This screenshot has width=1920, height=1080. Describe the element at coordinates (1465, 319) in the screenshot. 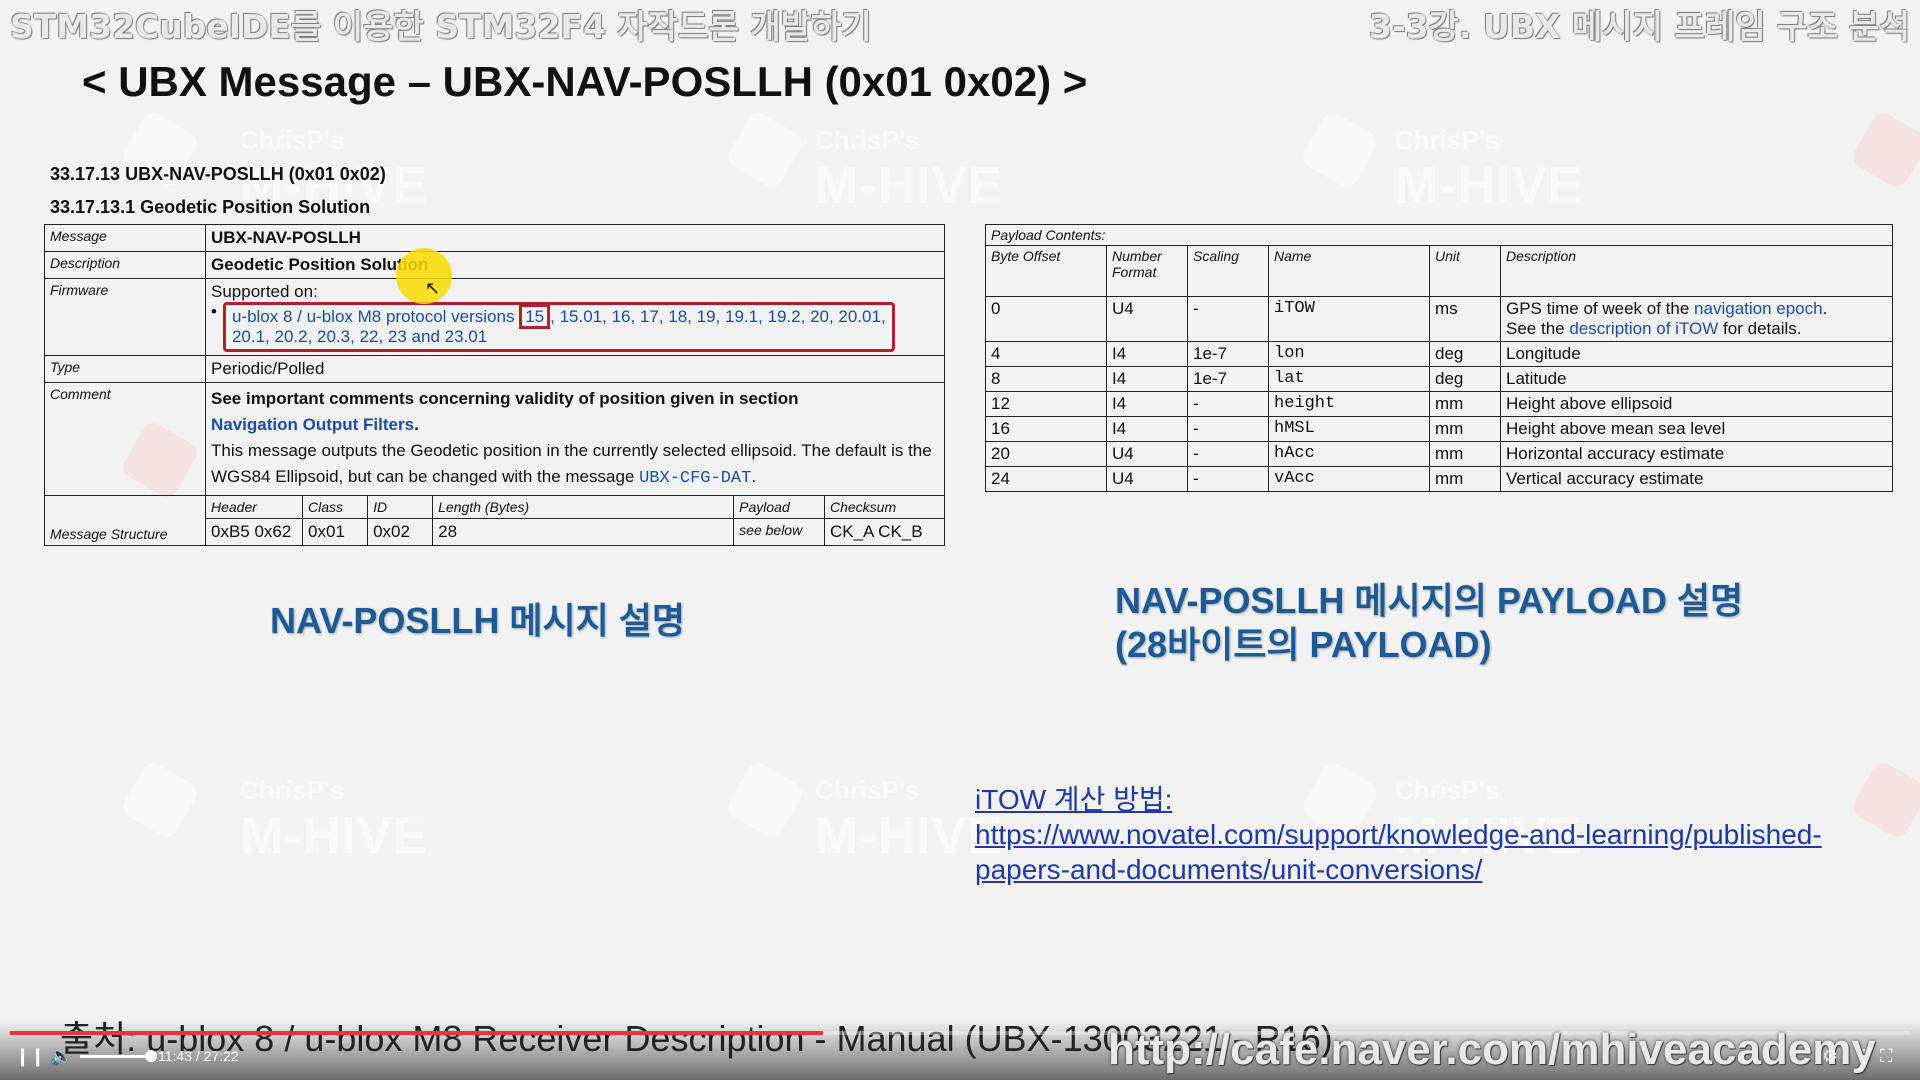

I see `cell-unit: ms` at that location.